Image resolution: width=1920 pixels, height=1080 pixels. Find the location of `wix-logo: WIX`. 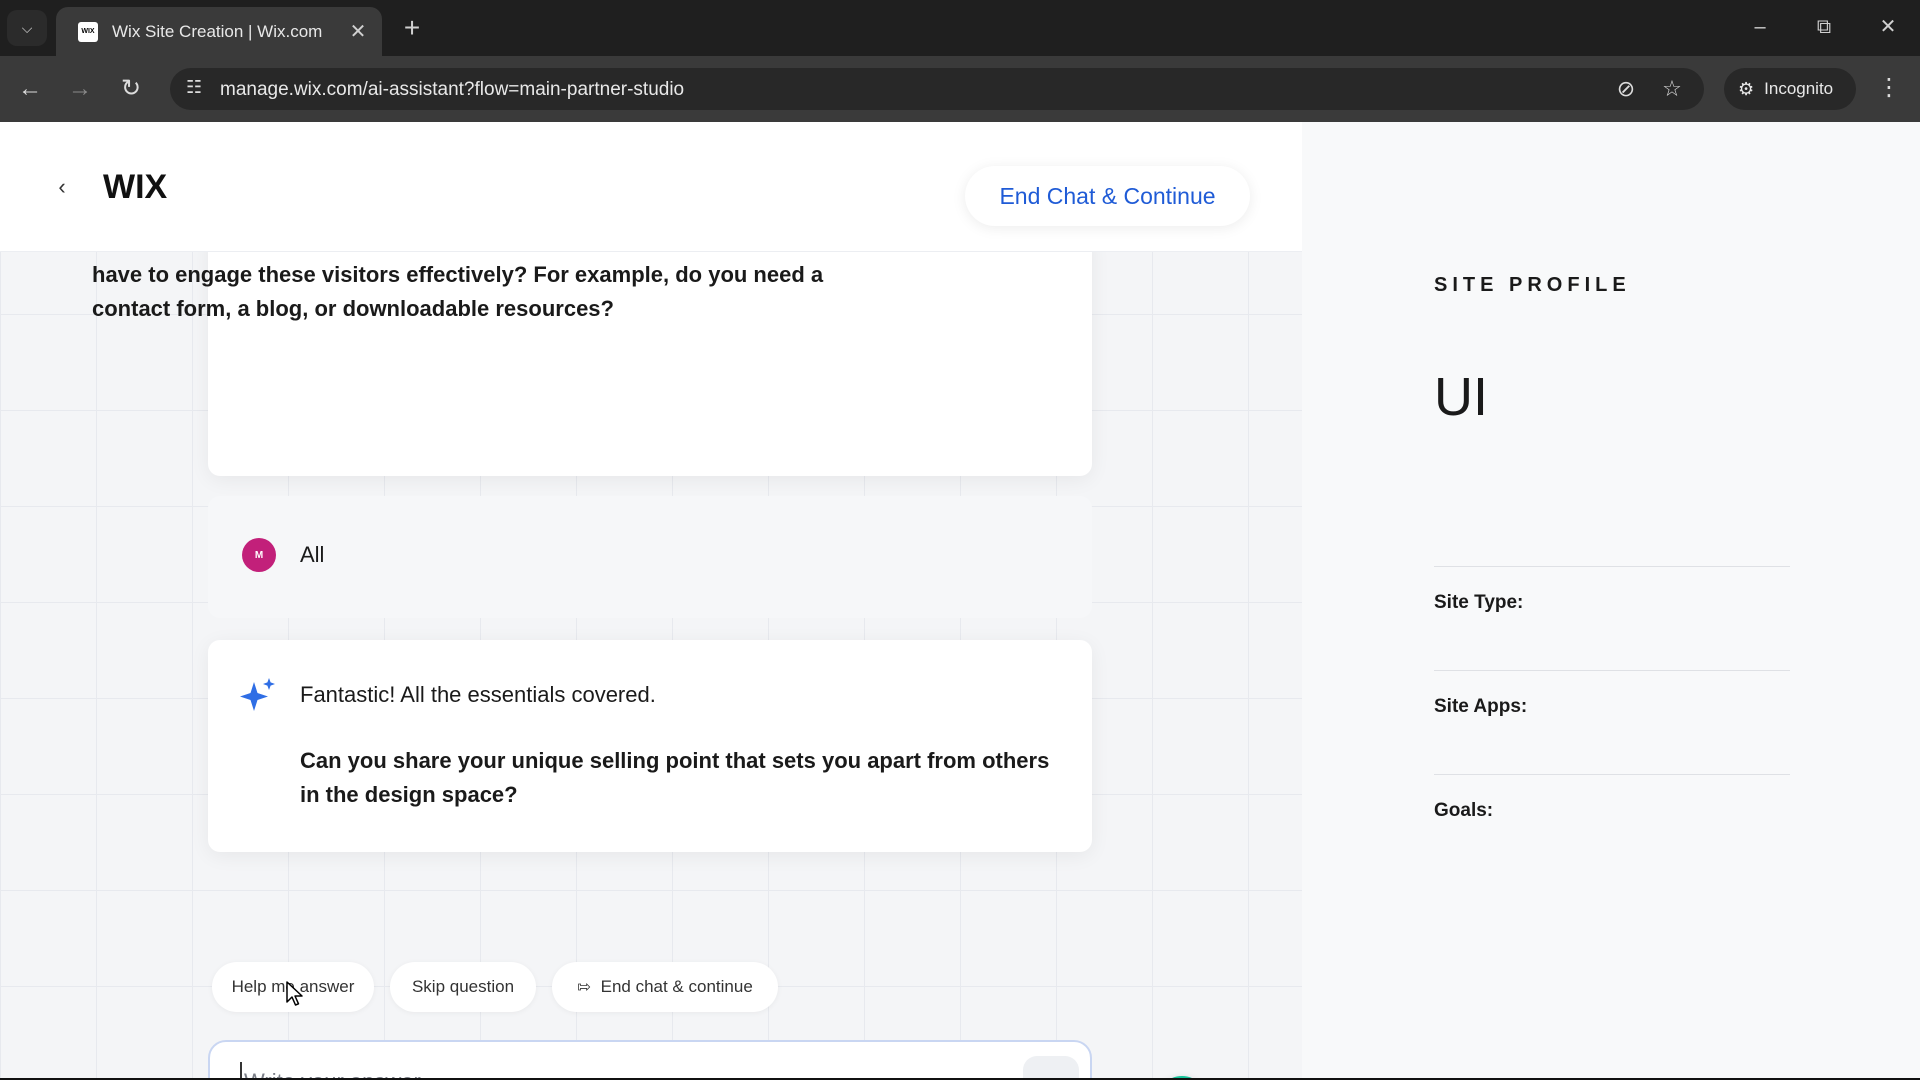

wix-logo: WIX is located at coordinates (135, 187).